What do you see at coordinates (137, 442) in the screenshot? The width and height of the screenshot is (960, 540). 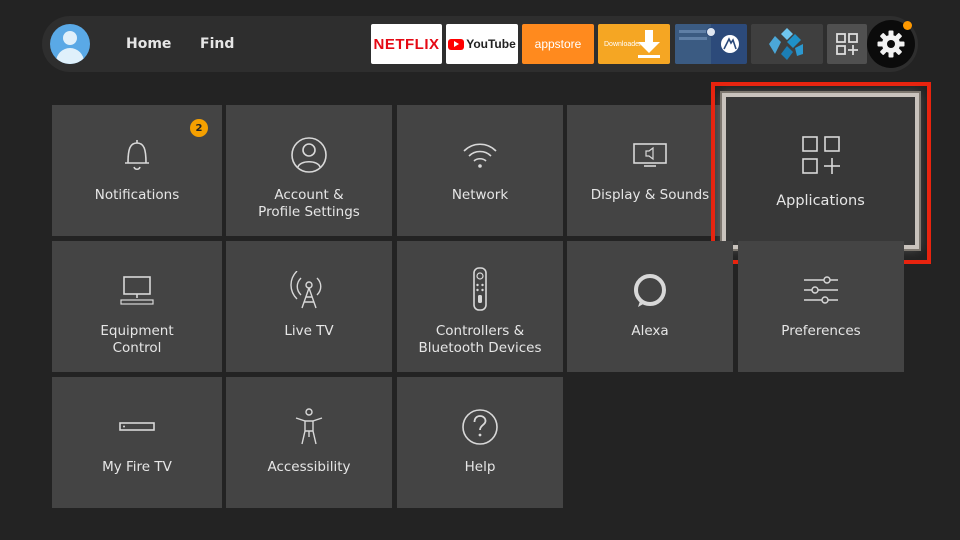 I see `tile-my-fire-tv: My Fire TV` at bounding box center [137, 442].